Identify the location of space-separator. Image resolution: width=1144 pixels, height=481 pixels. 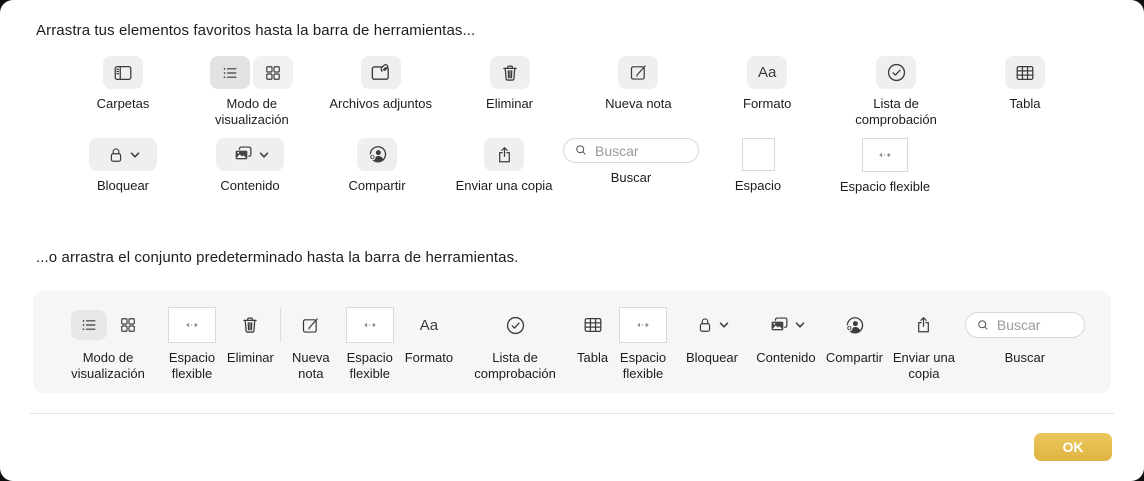
(280, 325).